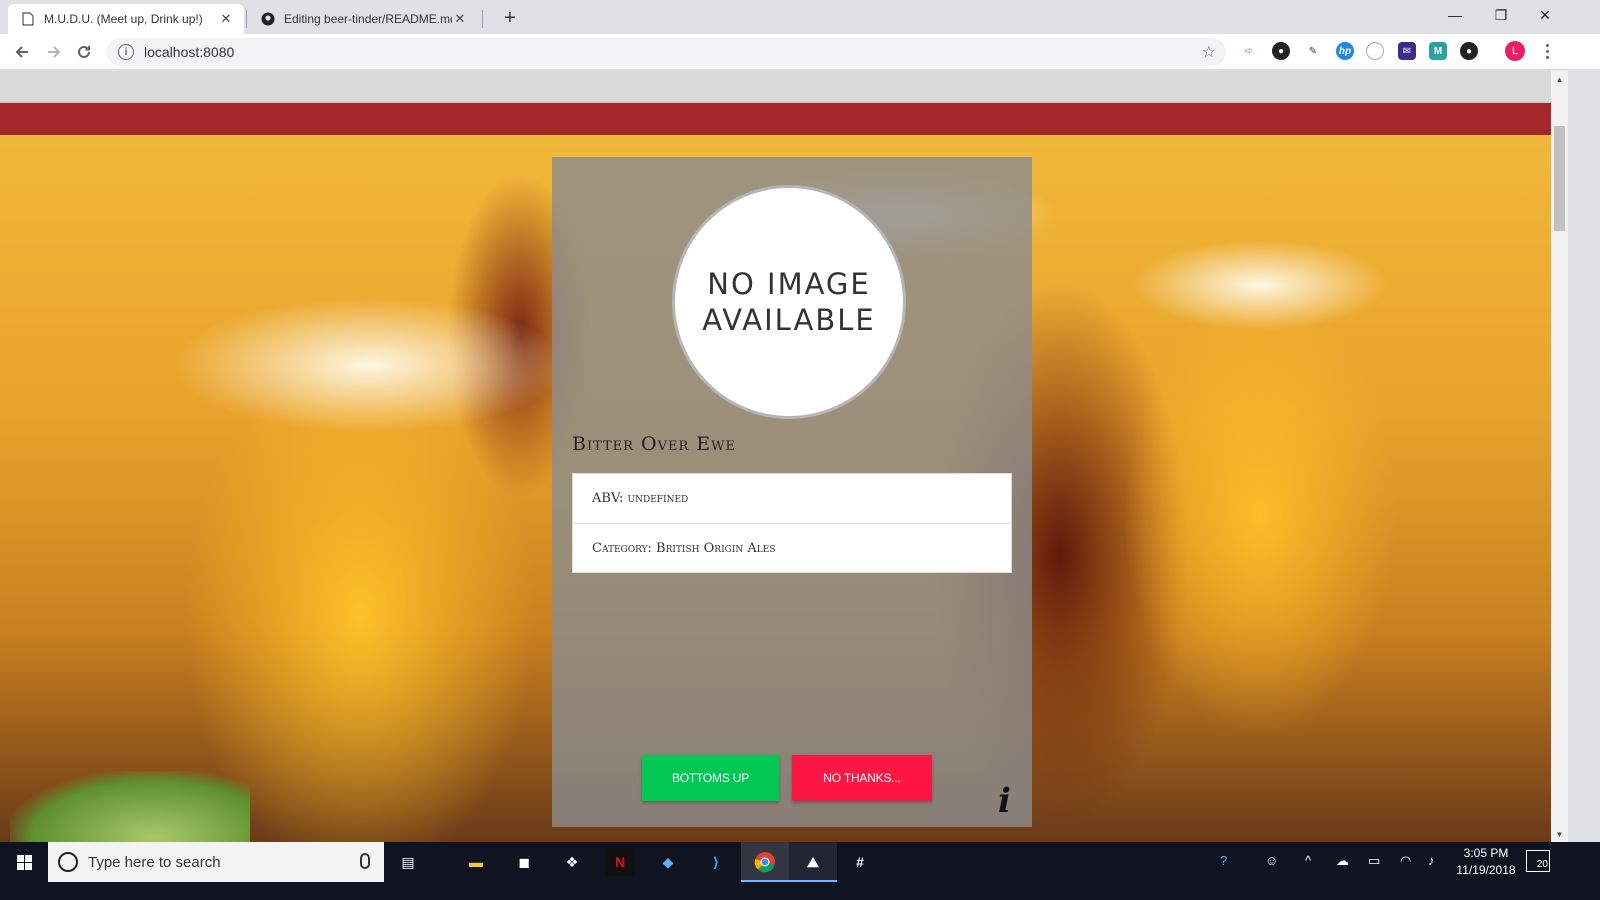  I want to click on search-placeholder: Type here to search, so click(154, 862).